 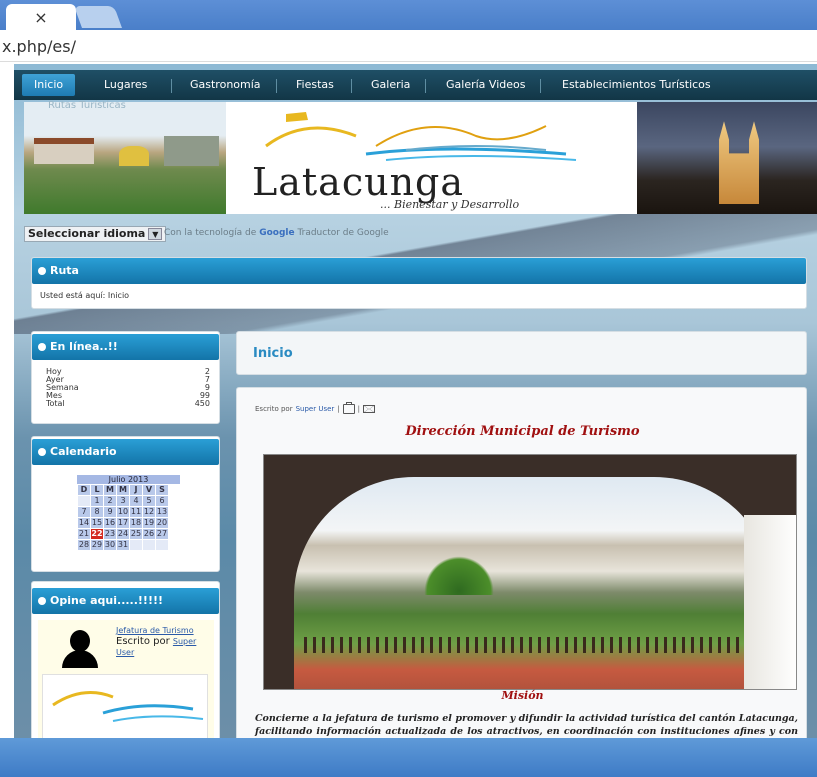 What do you see at coordinates (459, 575) in the screenshot?
I see `plant-shape` at bounding box center [459, 575].